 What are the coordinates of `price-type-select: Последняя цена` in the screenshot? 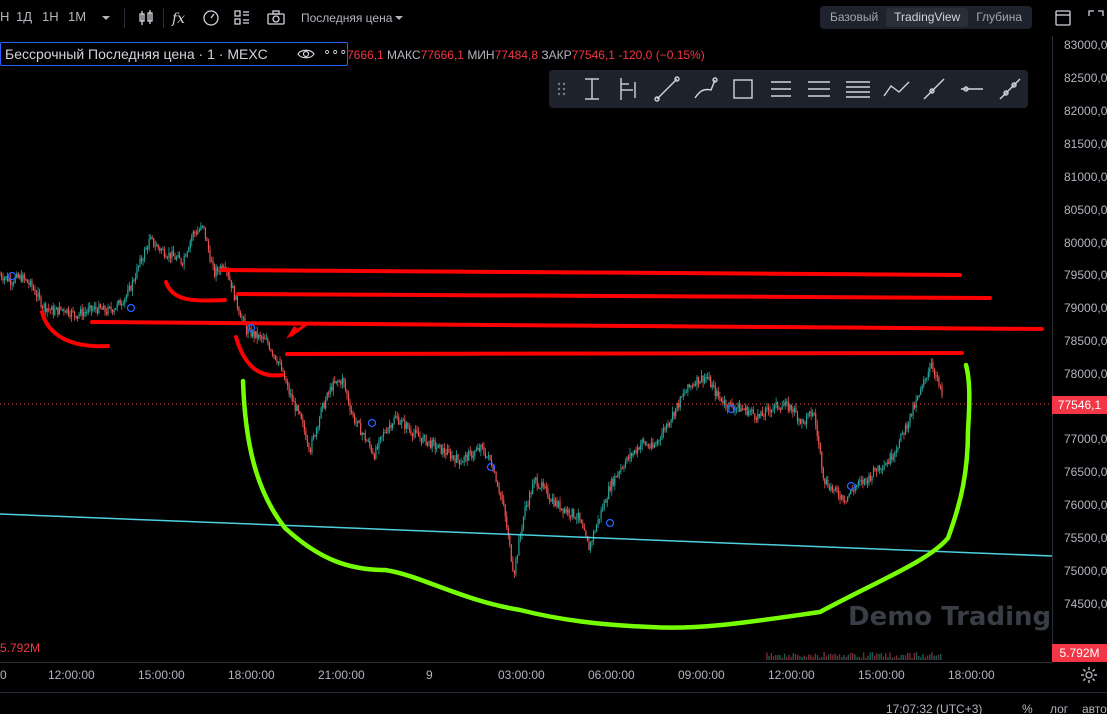 It's located at (346, 18).